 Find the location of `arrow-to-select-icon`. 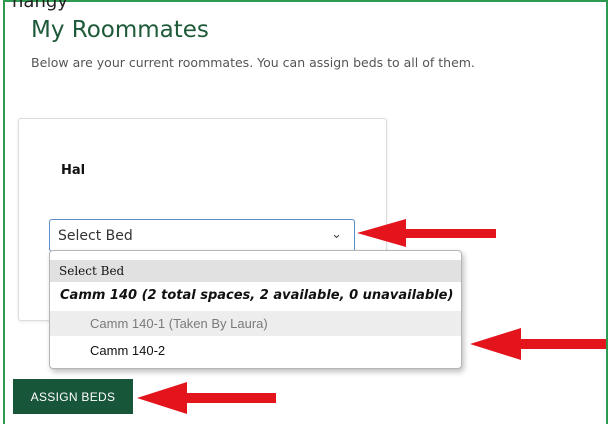

arrow-to-select-icon is located at coordinates (426, 233).